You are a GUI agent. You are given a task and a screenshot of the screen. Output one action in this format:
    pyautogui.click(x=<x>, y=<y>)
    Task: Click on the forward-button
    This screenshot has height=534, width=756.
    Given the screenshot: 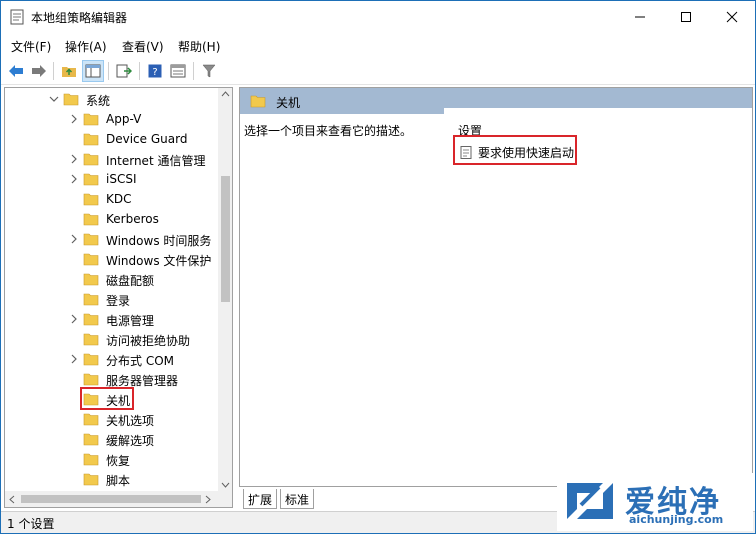 What is the action you would take?
    pyautogui.click(x=39, y=71)
    